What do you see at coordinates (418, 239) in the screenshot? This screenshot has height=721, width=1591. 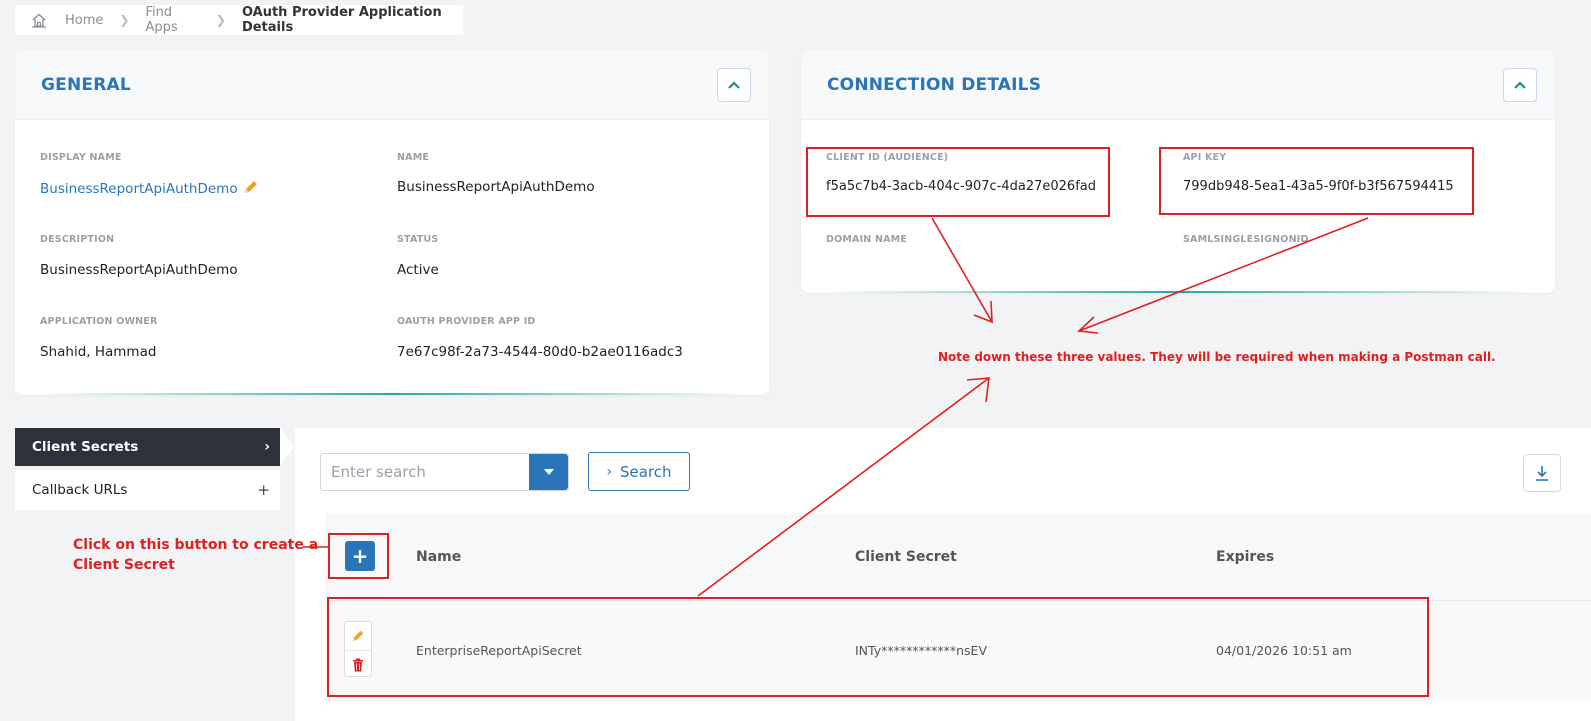 I see `status-label: STATUS` at bounding box center [418, 239].